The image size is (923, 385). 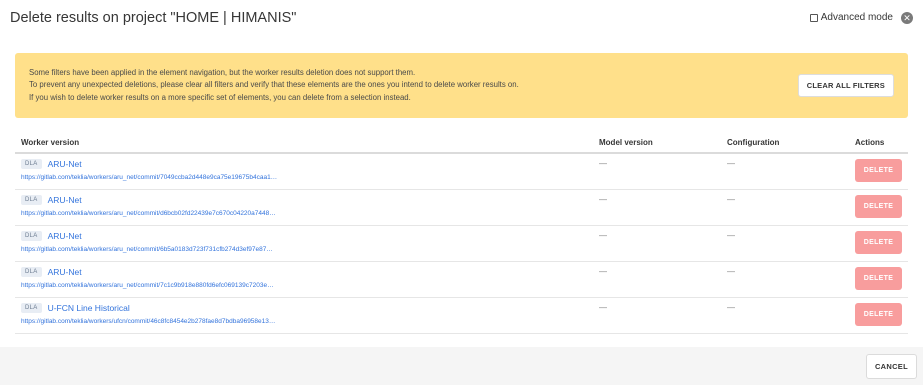 I want to click on clear-all-filters-button: CLEAR ALL FILTERS, so click(x=845, y=85).